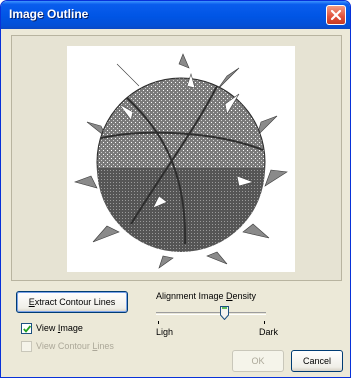 The width and height of the screenshot is (353, 380). Describe the element at coordinates (26, 346) in the screenshot. I see `view-contour-lines-checkbox` at that location.